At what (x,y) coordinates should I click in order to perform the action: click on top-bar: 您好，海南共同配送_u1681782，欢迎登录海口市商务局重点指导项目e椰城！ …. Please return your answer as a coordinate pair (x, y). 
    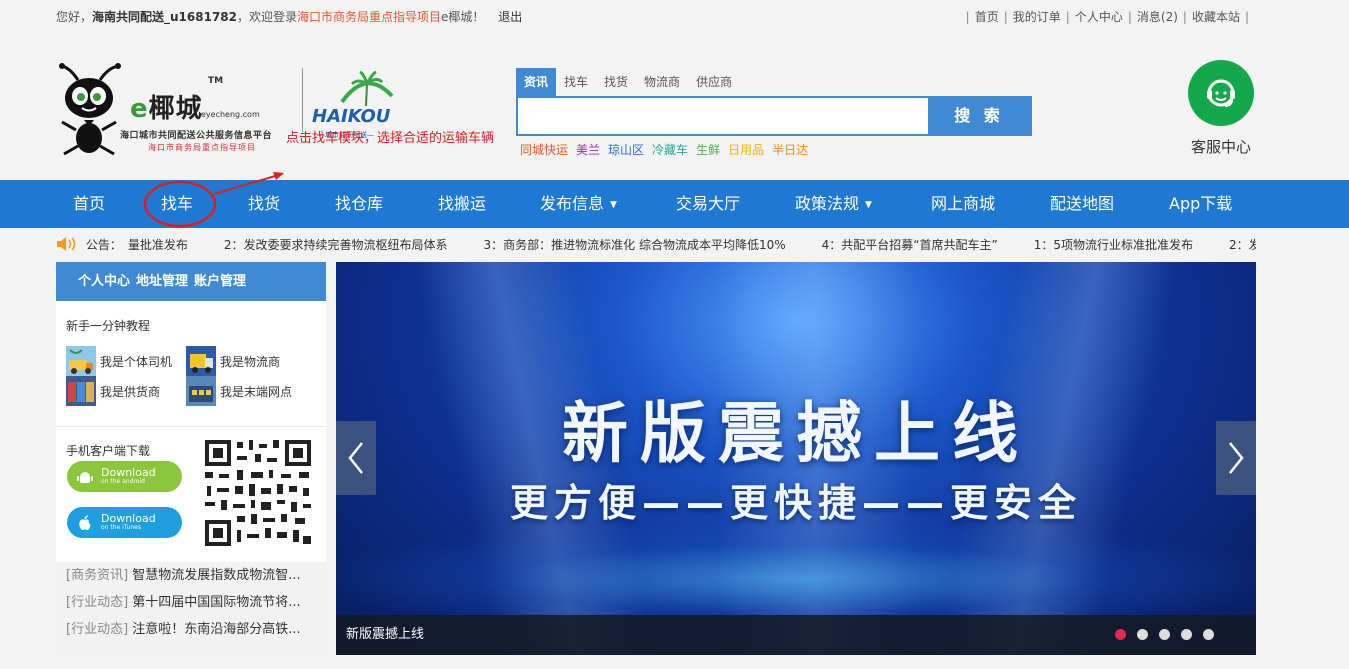
    Looking at the image, I should click on (674, 16).